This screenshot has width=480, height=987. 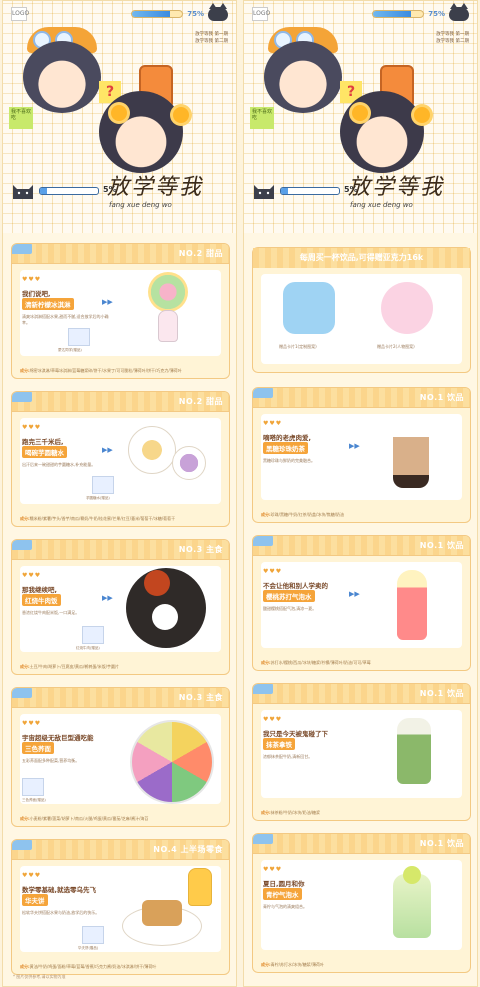 What do you see at coordinates (297, 964) in the screenshot?
I see `ingredients-text: 青柠/苏打水/冰块/糖浆/薄荷叶` at bounding box center [297, 964].